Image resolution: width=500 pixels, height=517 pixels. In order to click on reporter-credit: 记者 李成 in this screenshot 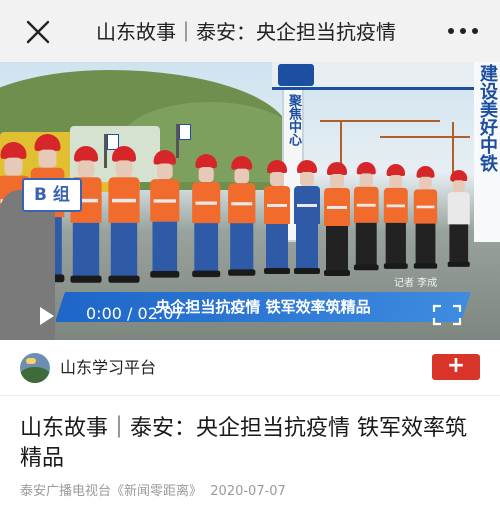, I will do `click(416, 283)`.